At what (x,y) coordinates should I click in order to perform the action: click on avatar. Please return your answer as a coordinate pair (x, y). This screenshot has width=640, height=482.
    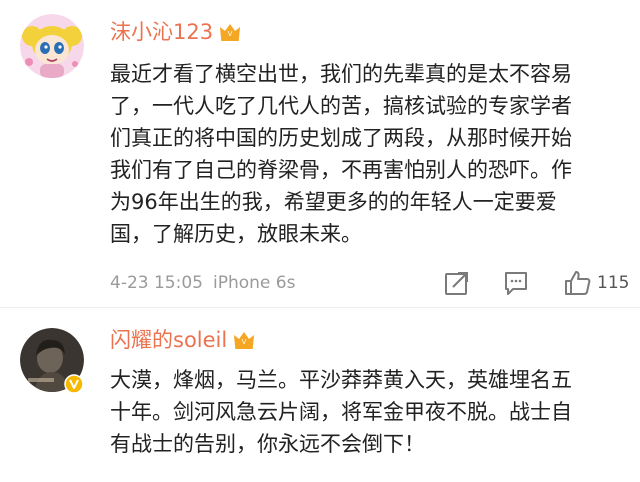
    Looking at the image, I should click on (52, 46).